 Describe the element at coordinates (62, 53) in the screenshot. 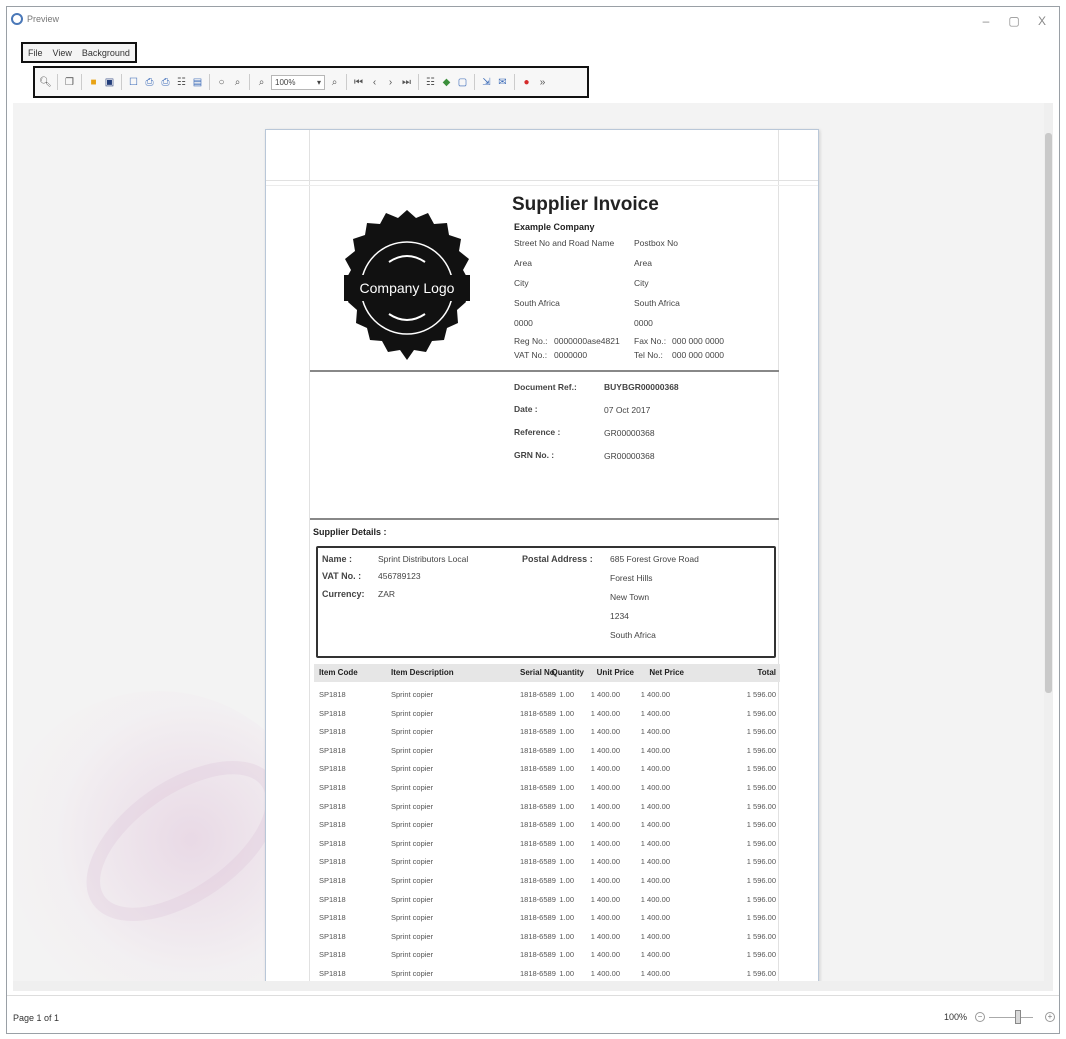

I see `menu-view: View` at that location.